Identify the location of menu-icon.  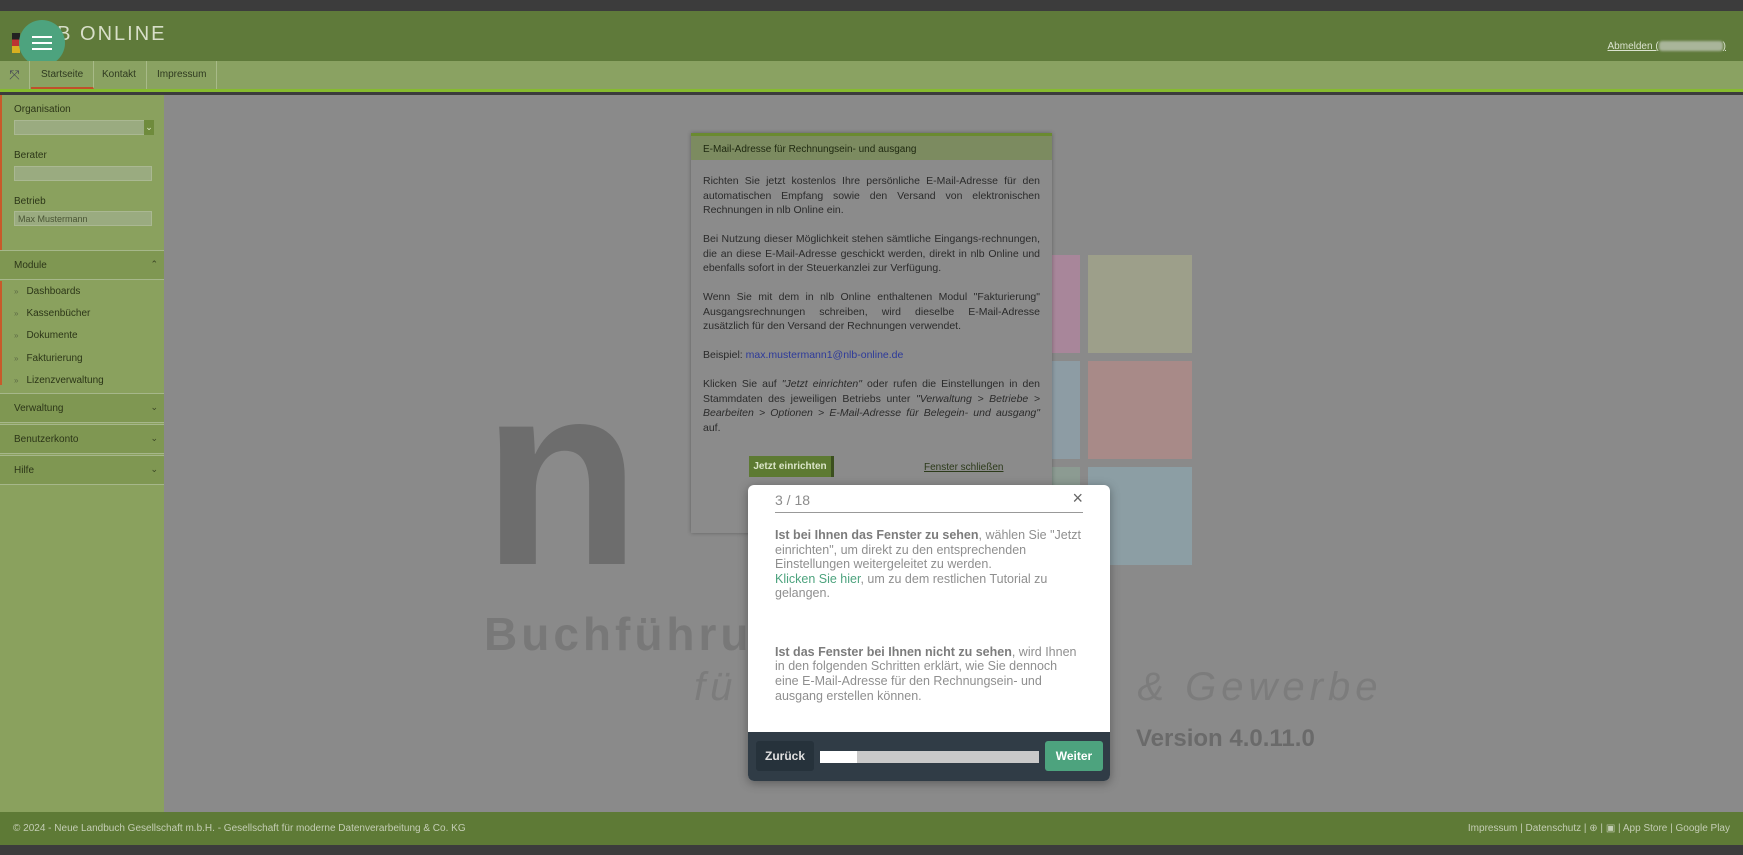
(42, 43).